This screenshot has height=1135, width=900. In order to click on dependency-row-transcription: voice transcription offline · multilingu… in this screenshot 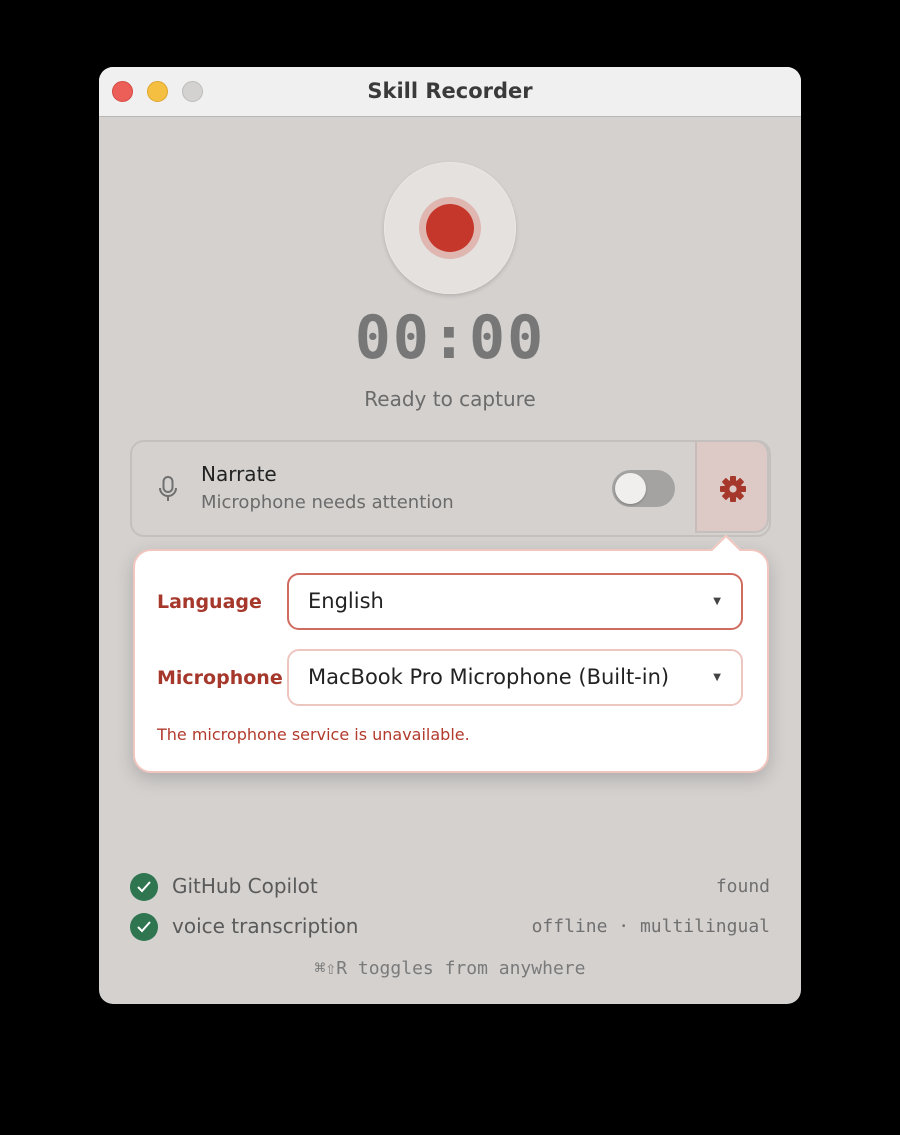, I will do `click(450, 927)`.